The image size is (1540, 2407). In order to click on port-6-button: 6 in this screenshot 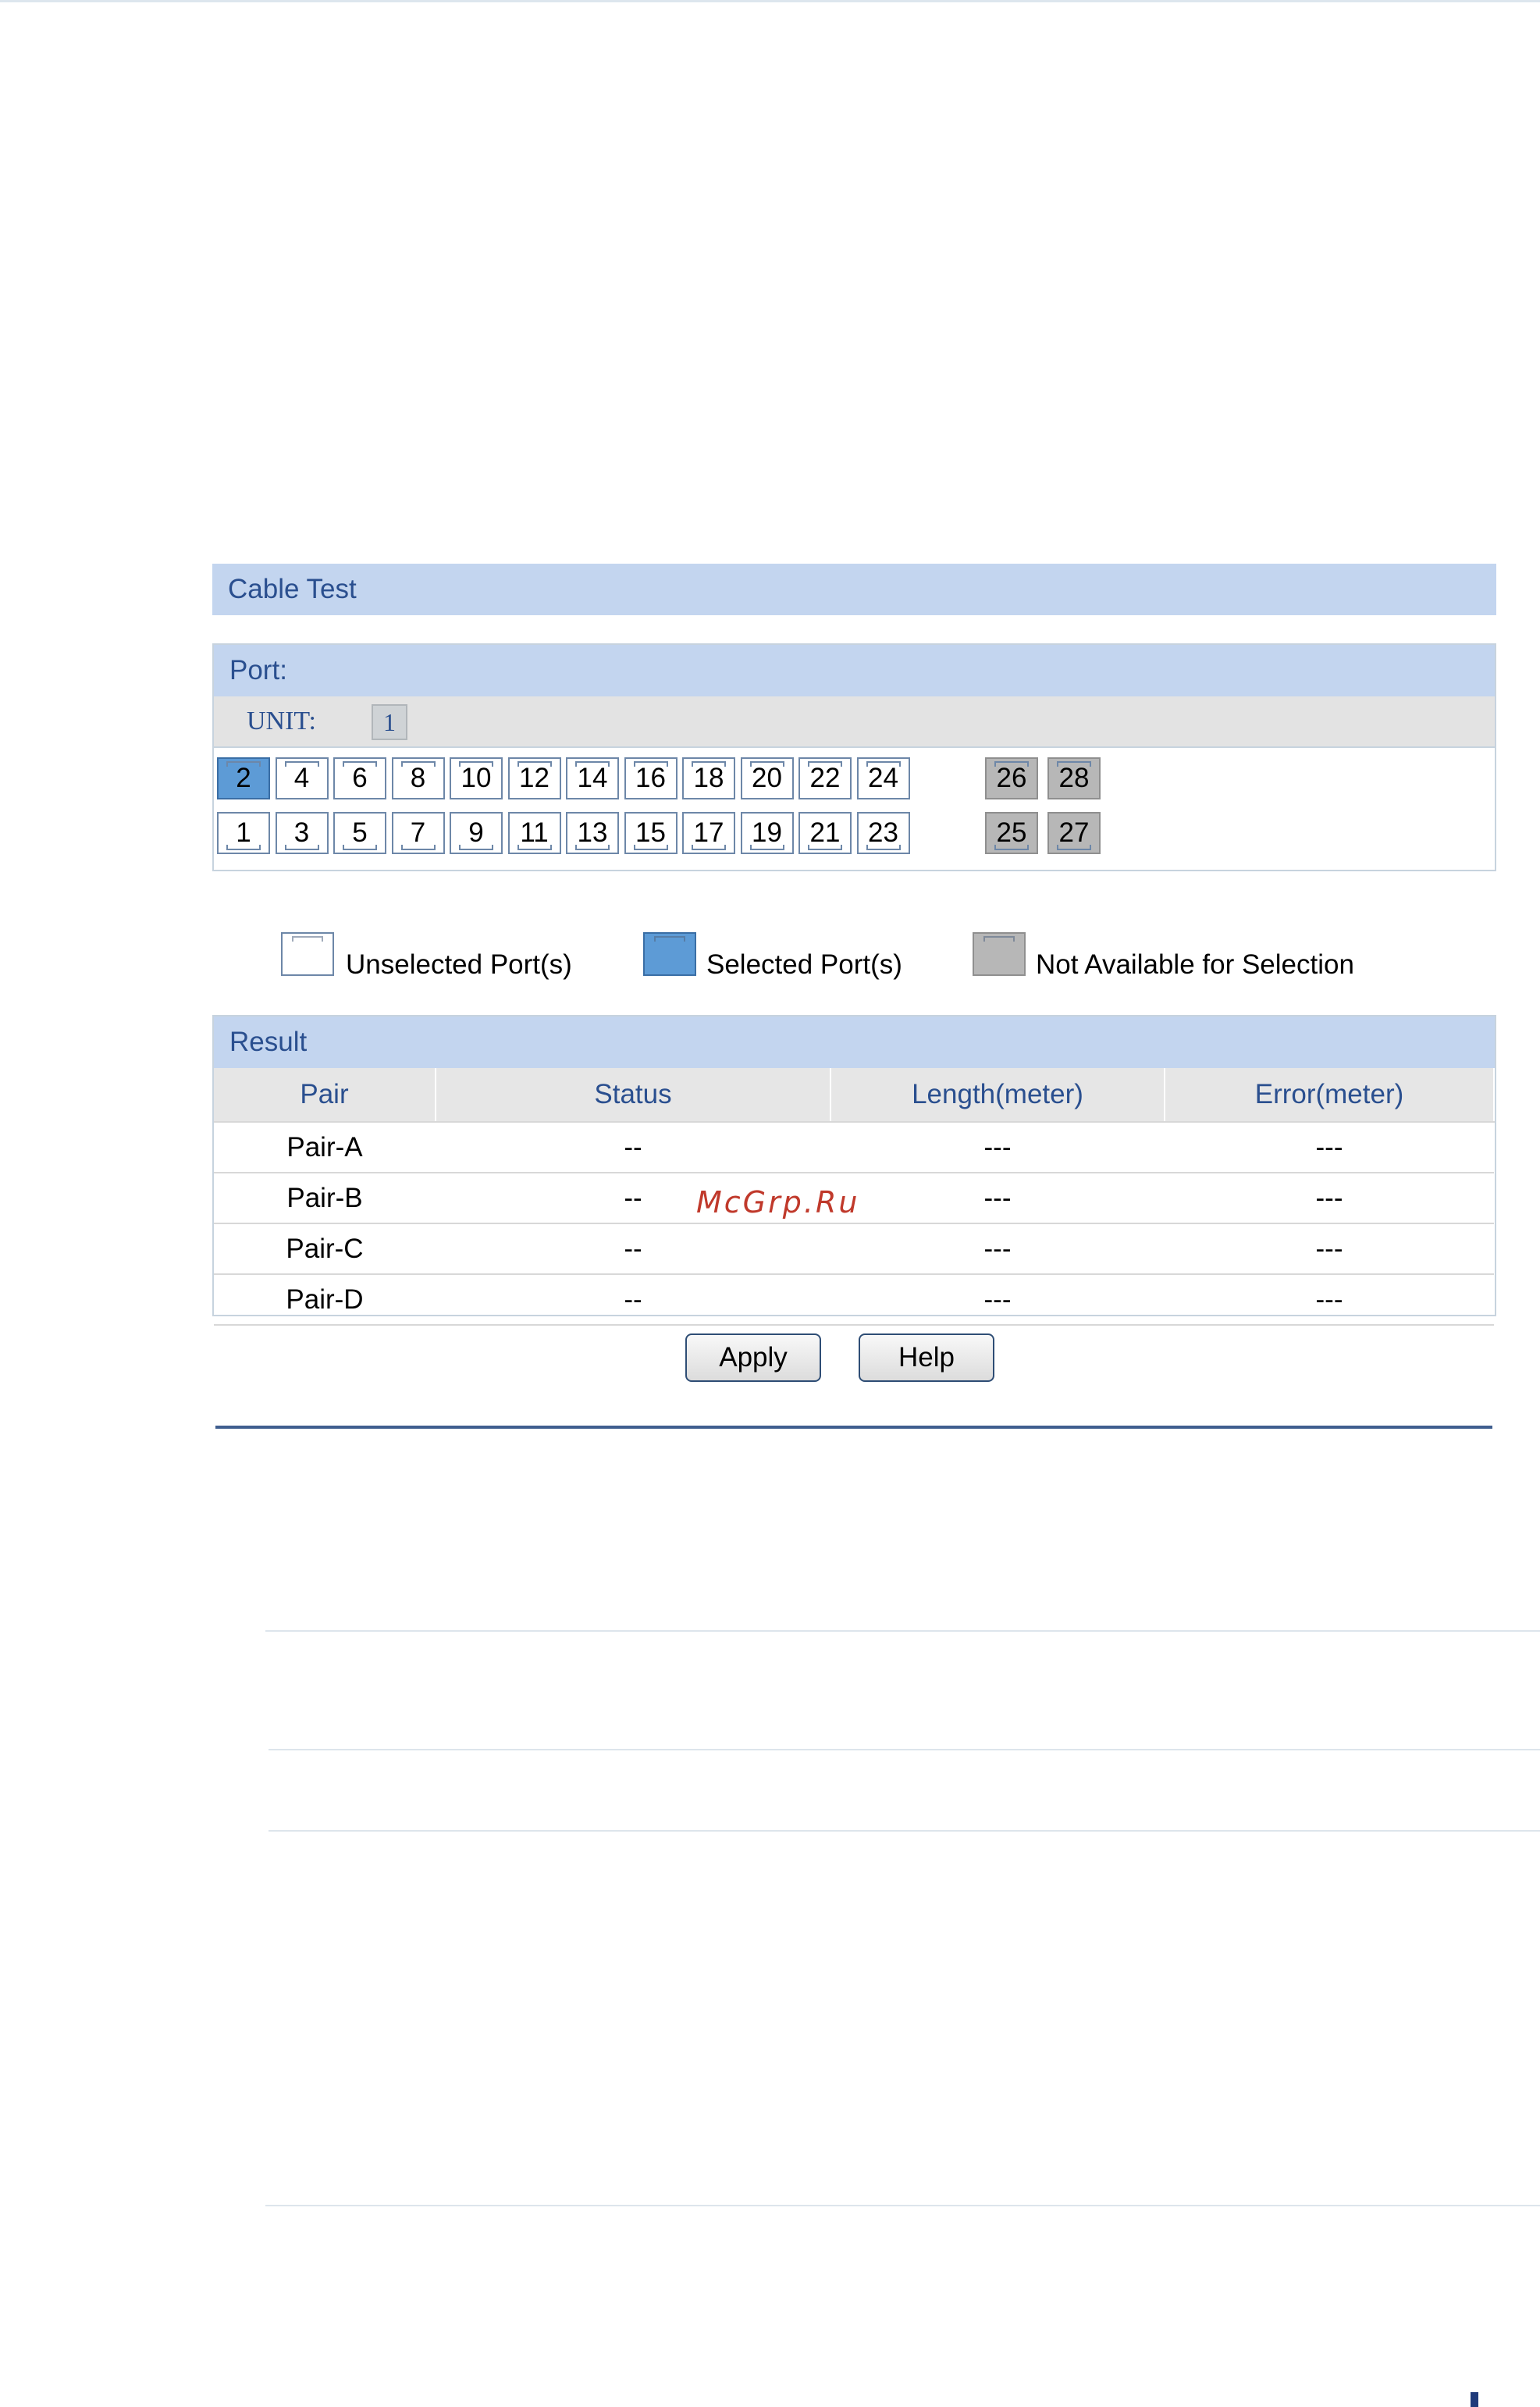, I will do `click(359, 778)`.